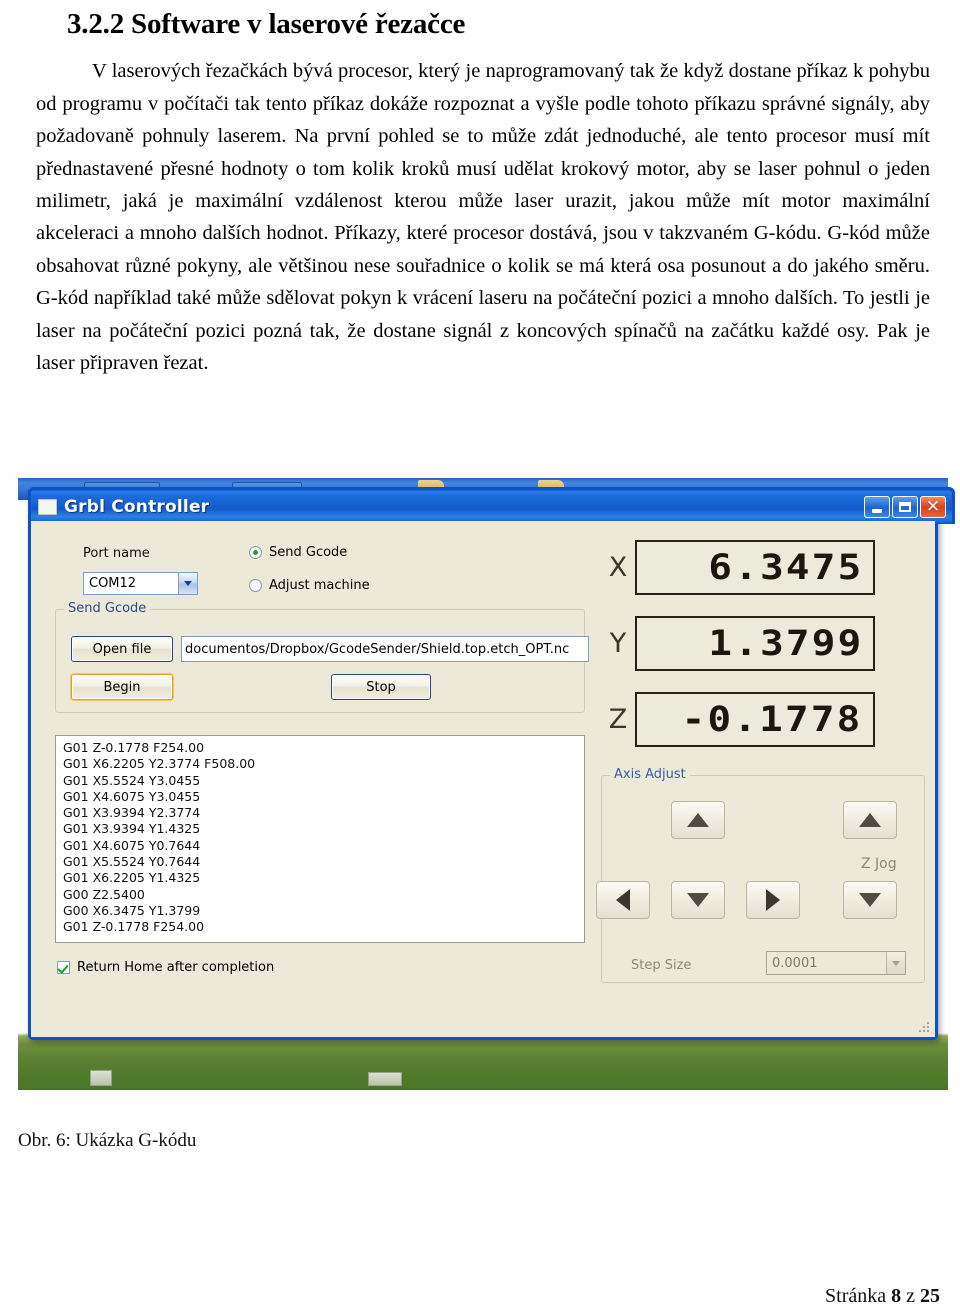  Describe the element at coordinates (132, 796) in the screenshot. I see `gcode-line: G01 X4.6075 Y3.0455` at that location.